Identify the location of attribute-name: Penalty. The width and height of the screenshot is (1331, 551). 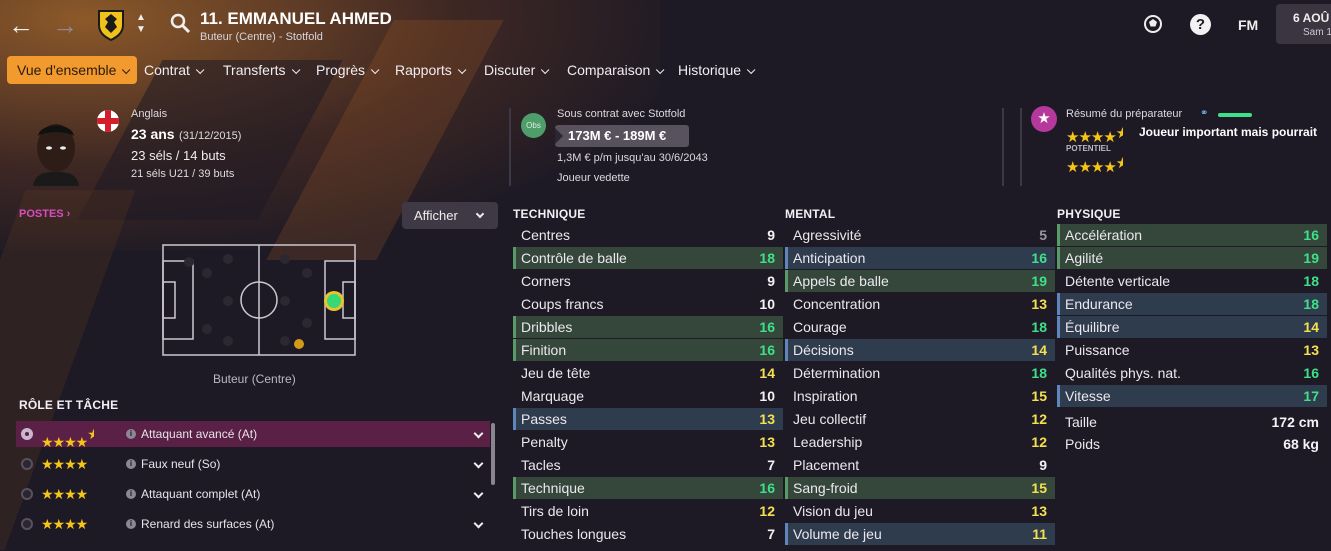
(544, 442).